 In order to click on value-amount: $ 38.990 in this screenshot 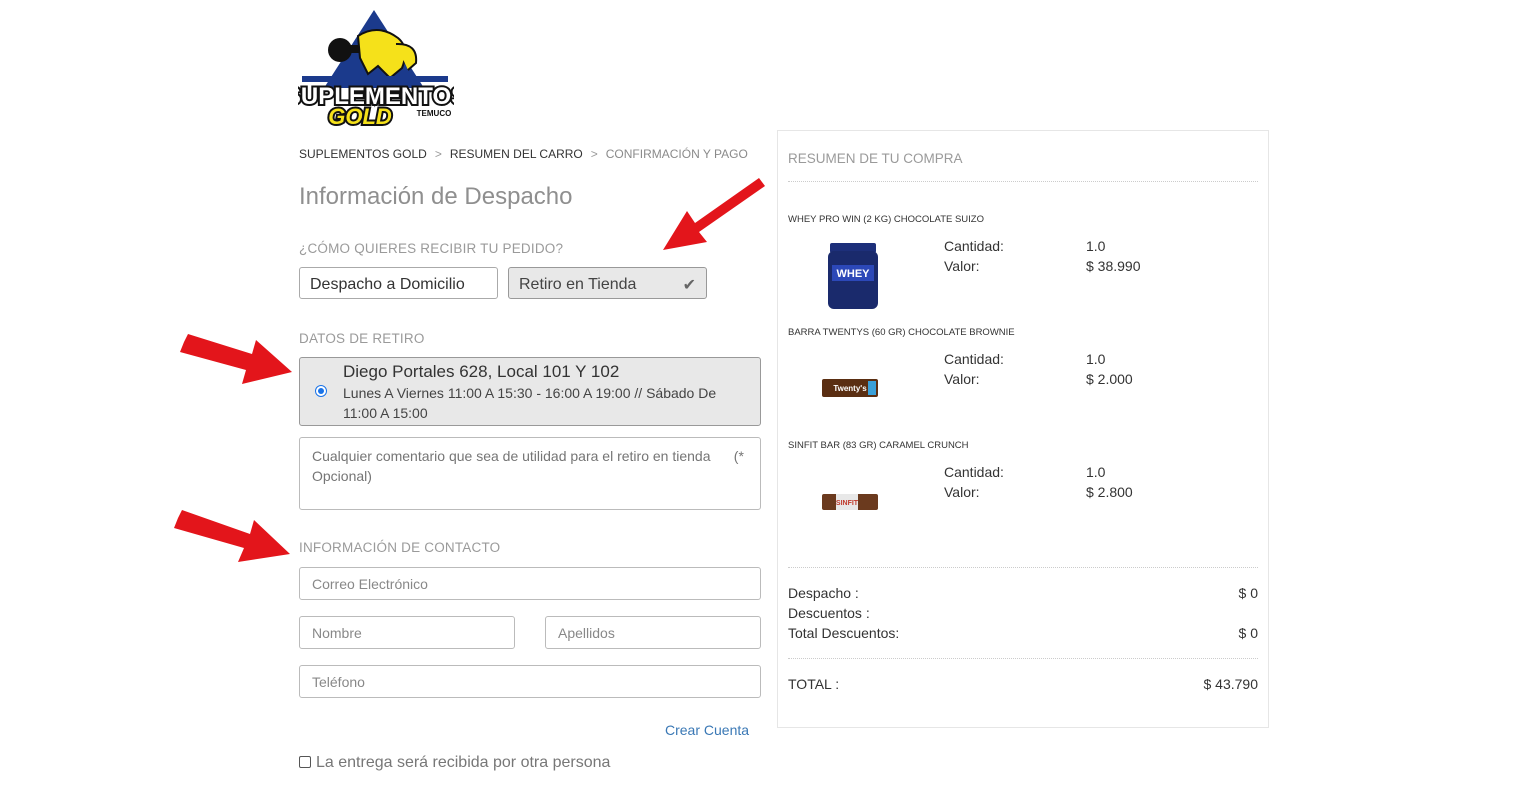, I will do `click(1113, 266)`.